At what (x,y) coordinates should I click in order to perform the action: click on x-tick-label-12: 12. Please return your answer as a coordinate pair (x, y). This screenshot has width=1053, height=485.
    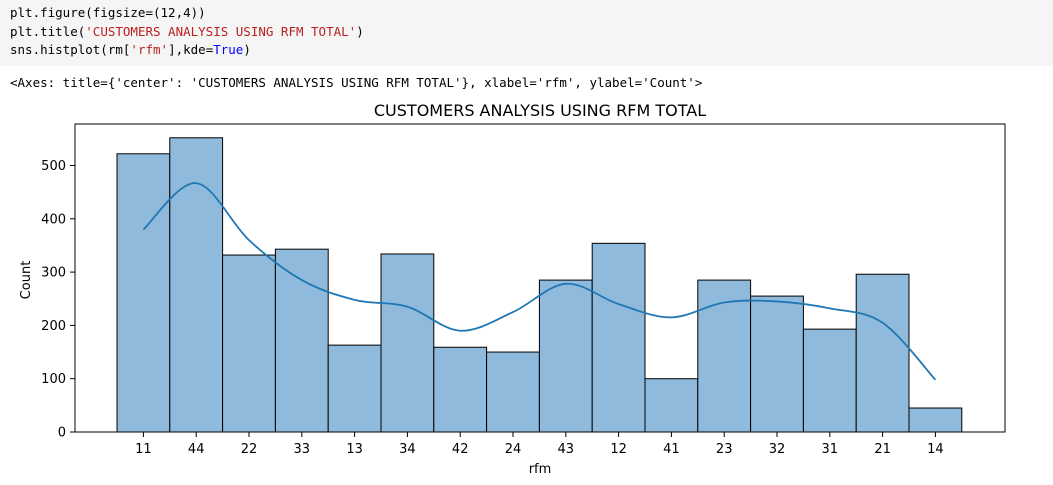
    Looking at the image, I should click on (618, 449).